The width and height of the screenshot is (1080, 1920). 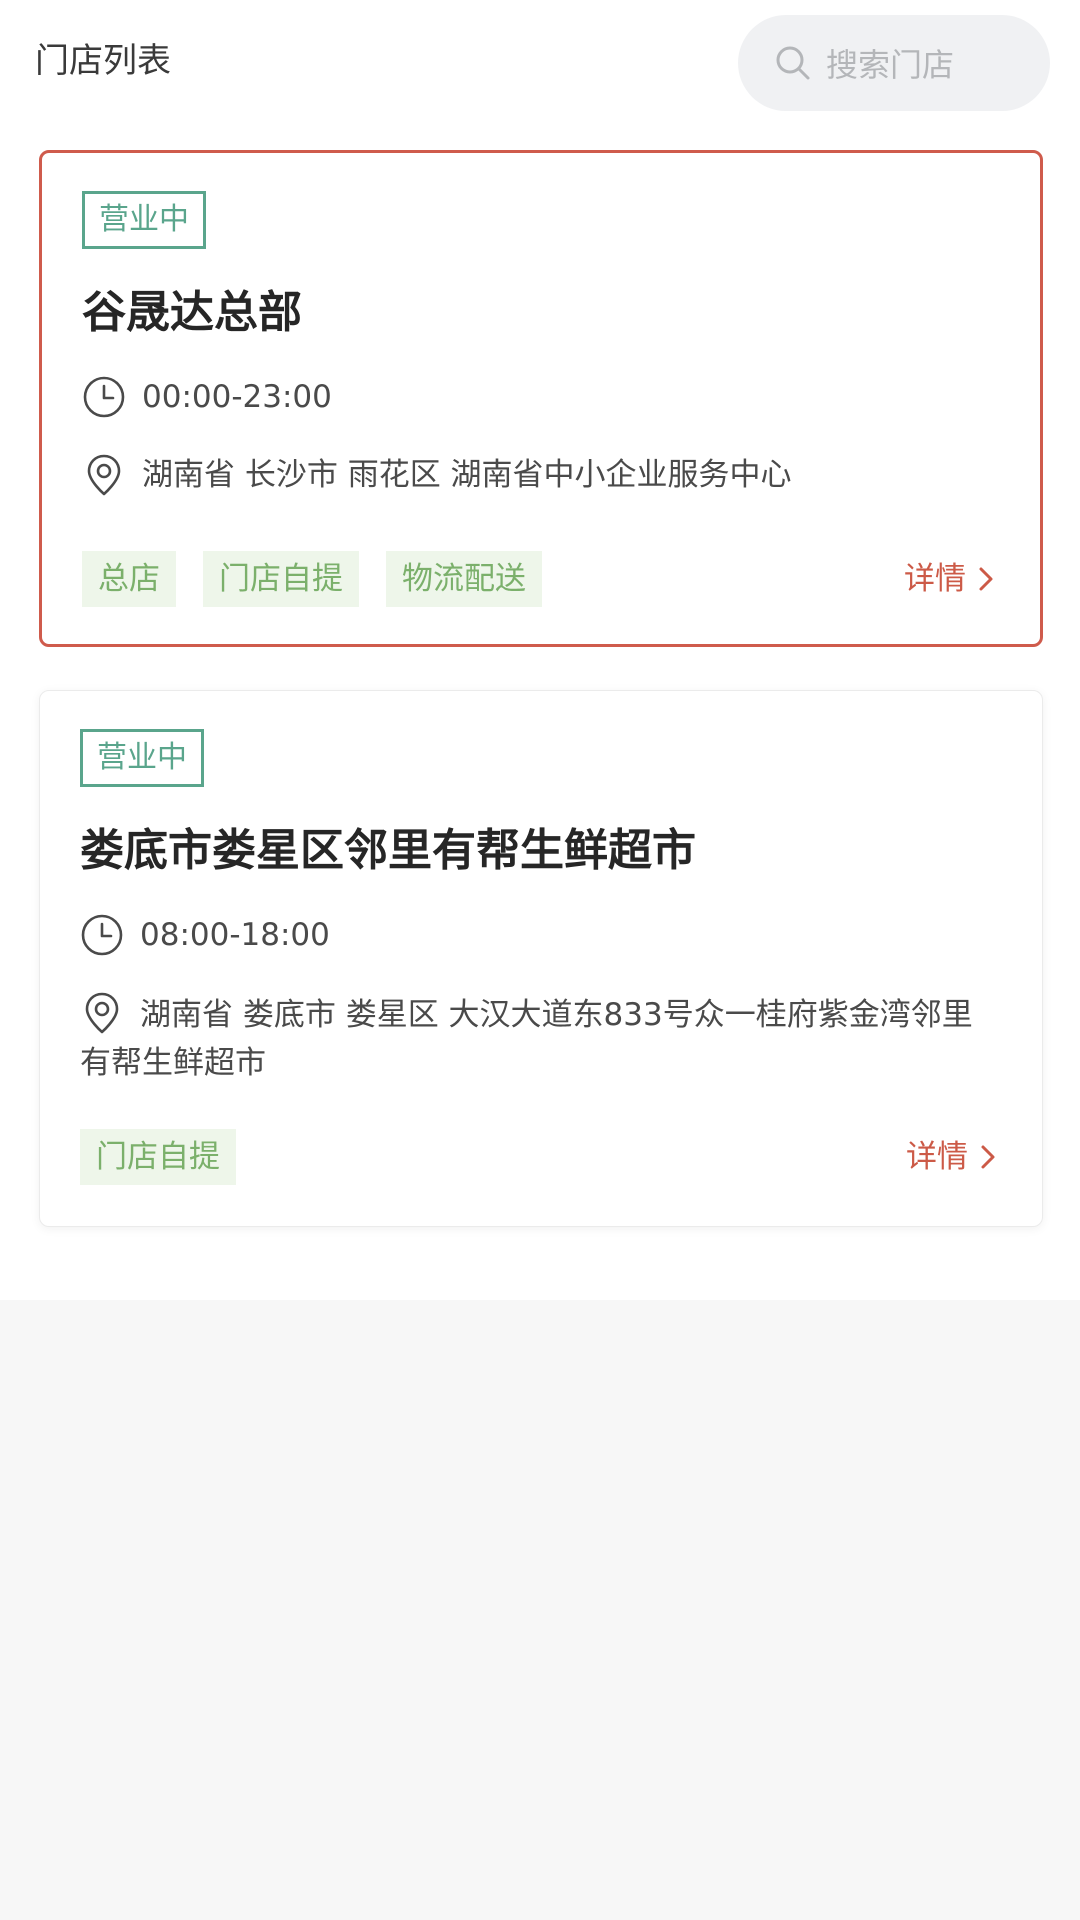 I want to click on address-row: 湖南省 娄底市 娄星区 大汉大道东833号众一桂府紫金湾邻里有帮生鲜超市, so click(x=540, y=1039).